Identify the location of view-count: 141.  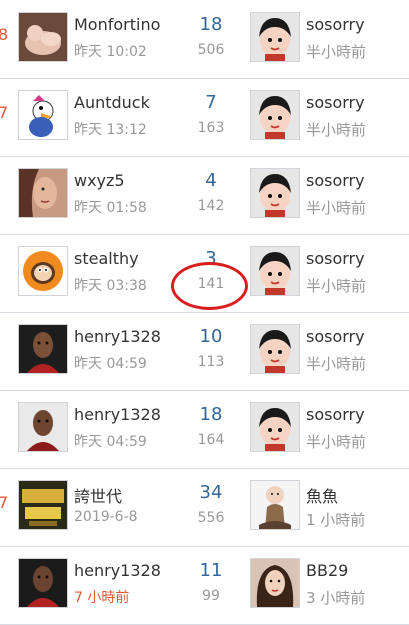
(211, 284).